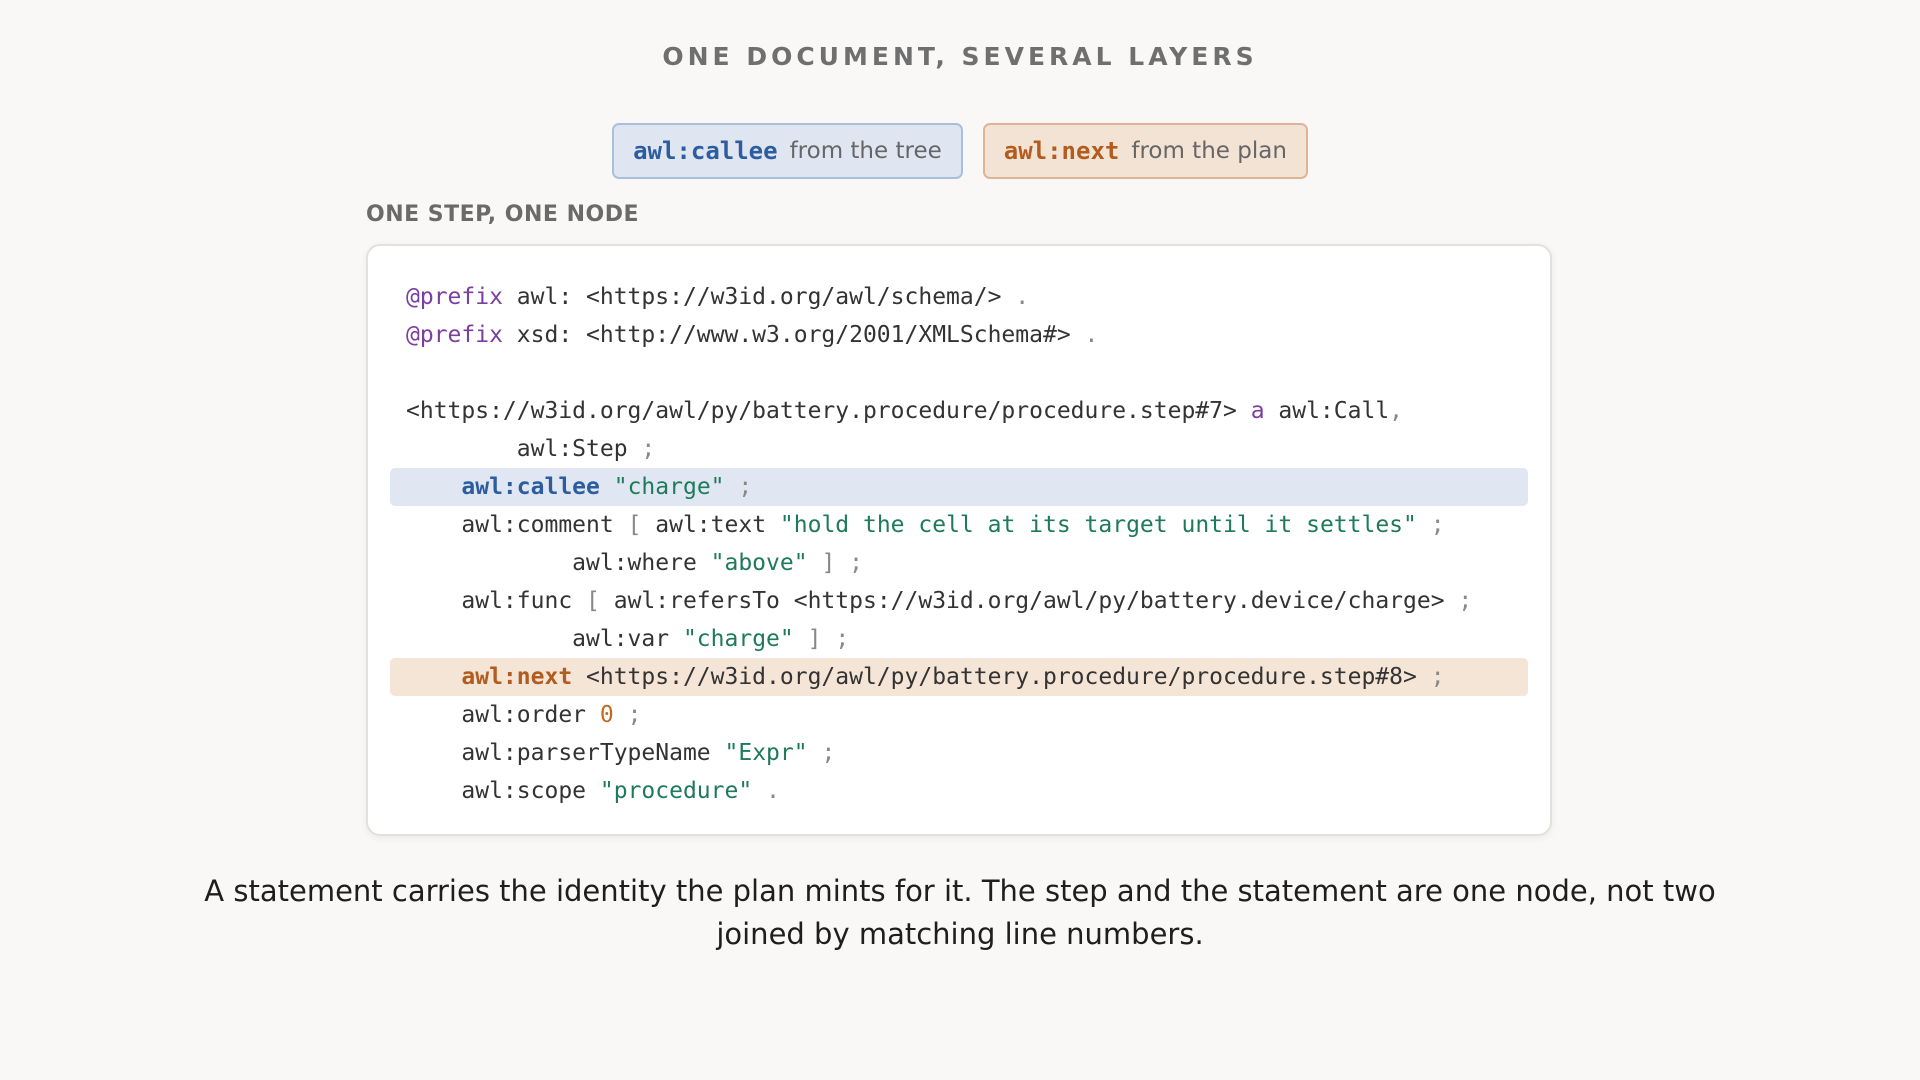  Describe the element at coordinates (531, 449) in the screenshot. I see `code-line-type-step: awl:Step ;` at that location.